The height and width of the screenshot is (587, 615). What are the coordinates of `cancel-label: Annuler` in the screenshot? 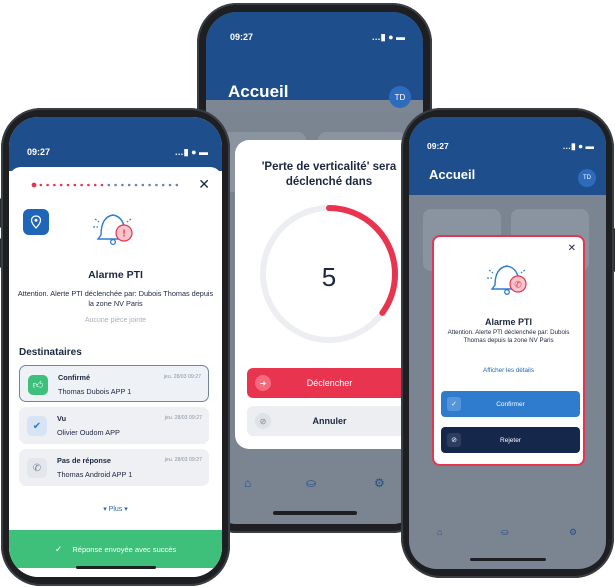 It's located at (329, 421).